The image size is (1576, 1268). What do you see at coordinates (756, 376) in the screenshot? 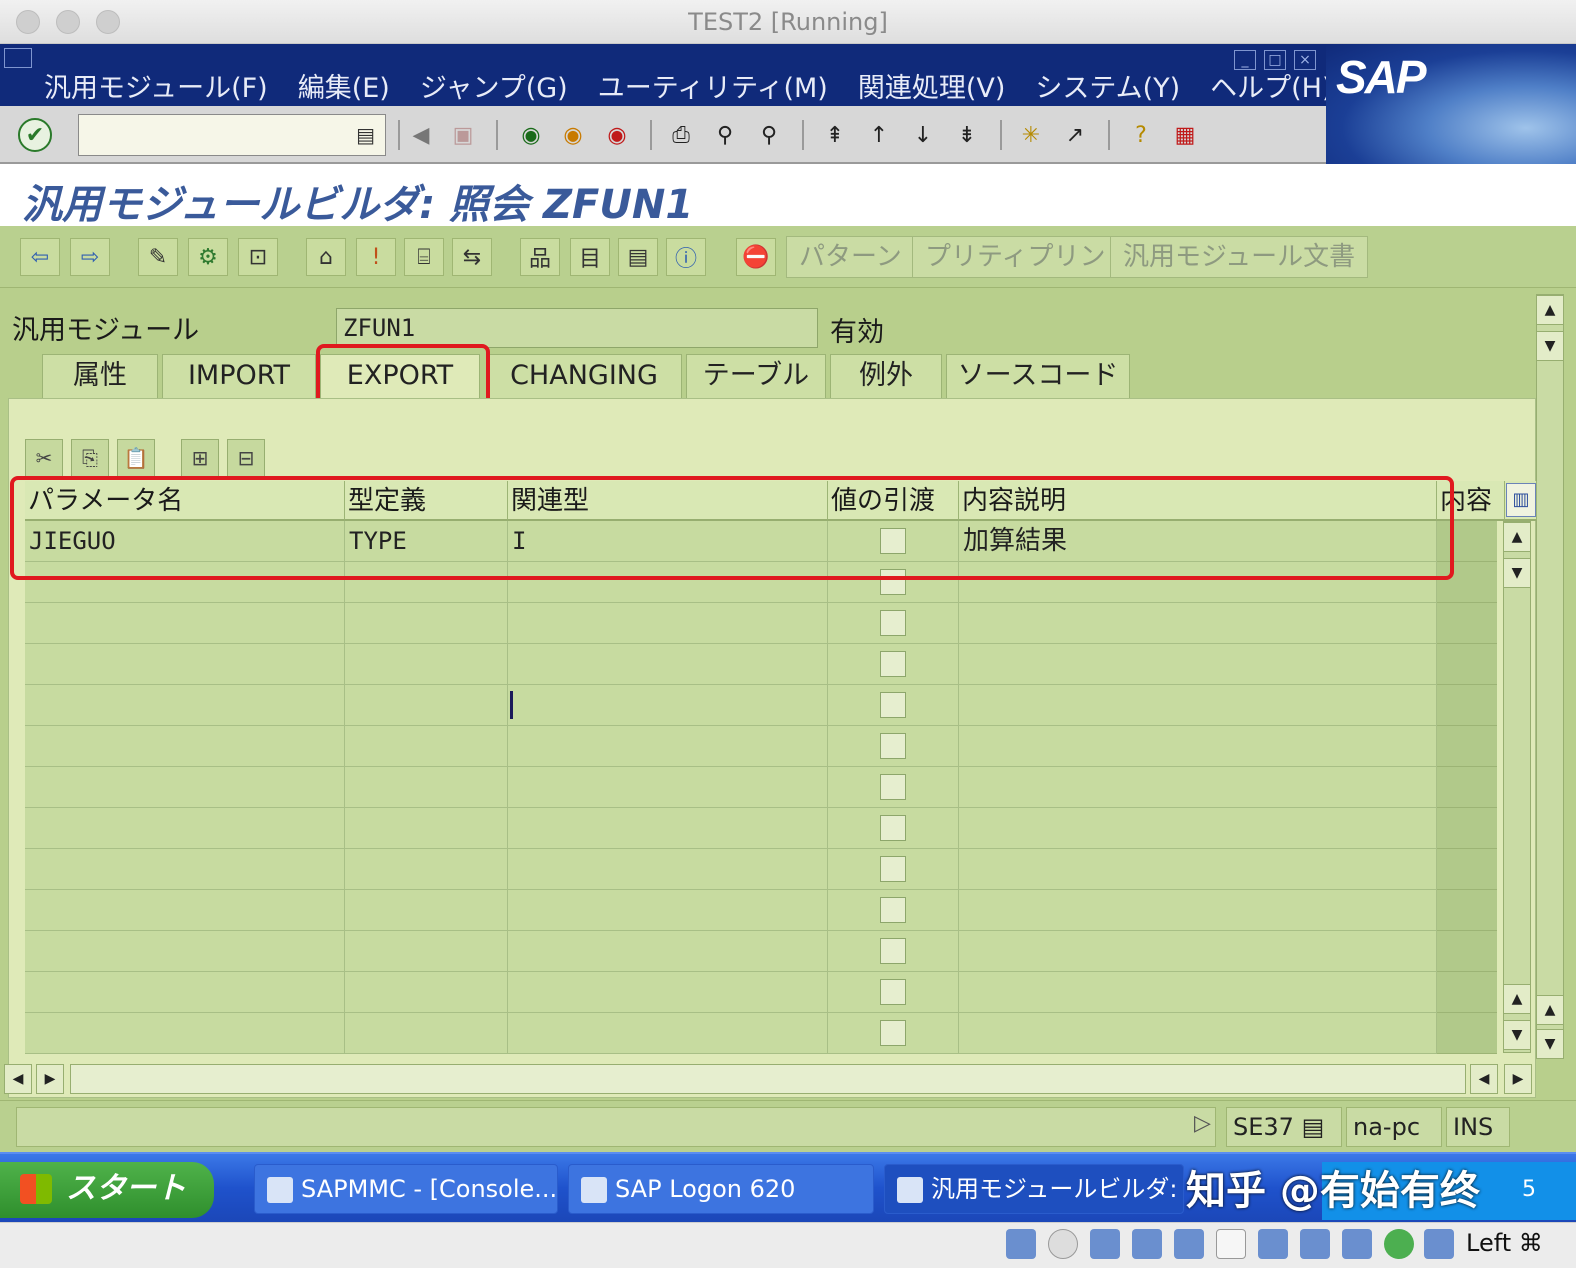
I see `tab-tables: テーブル` at bounding box center [756, 376].